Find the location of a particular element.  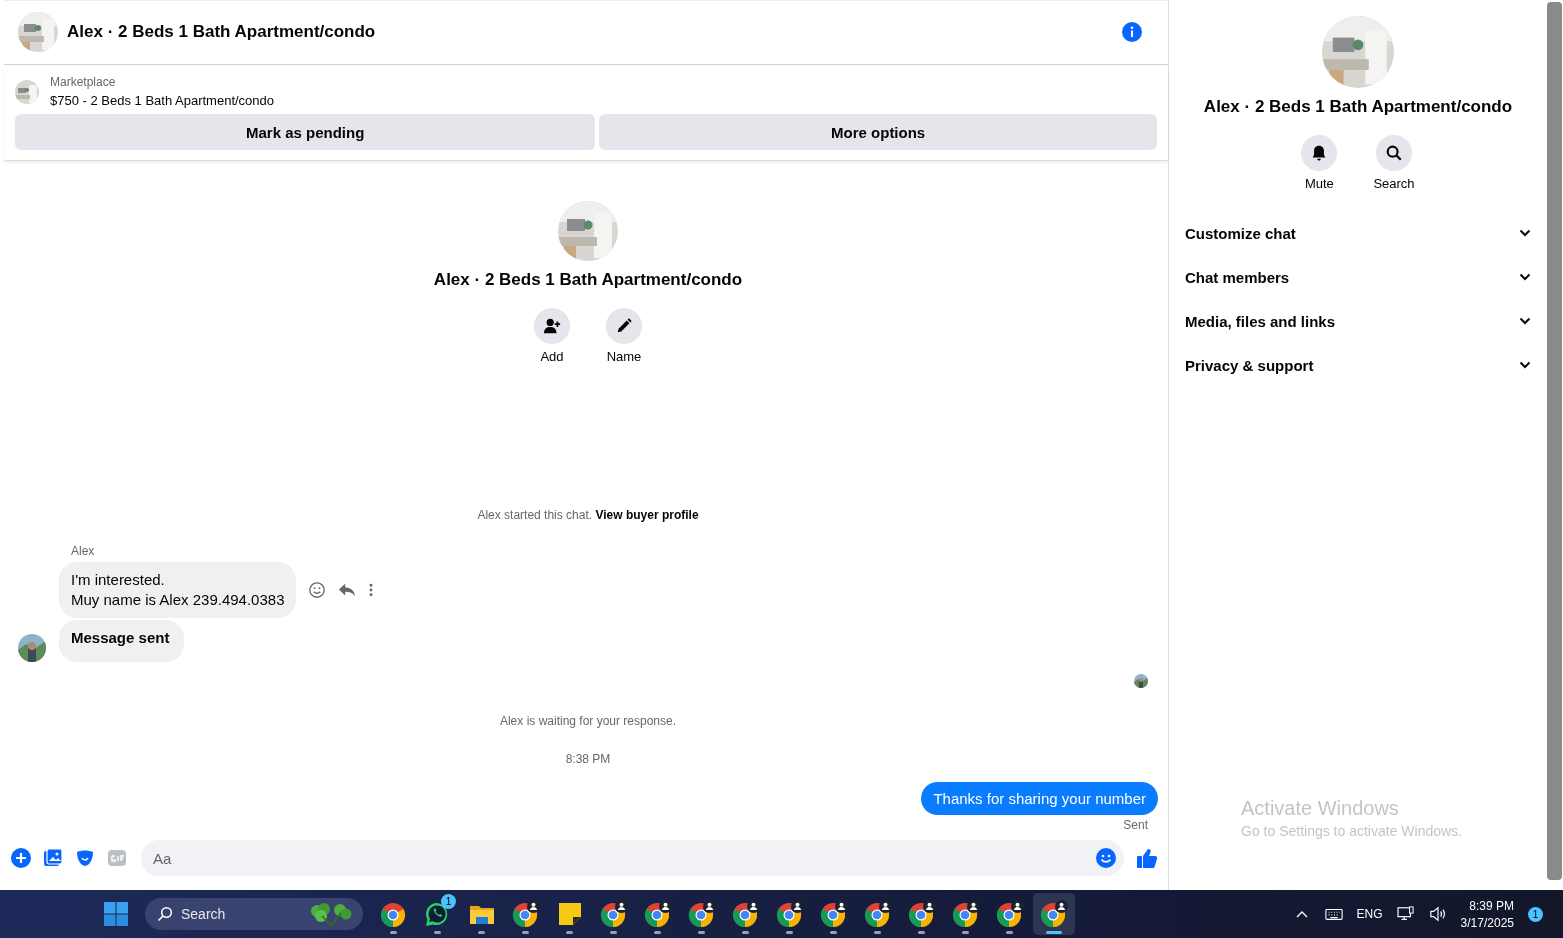

view-buyer-profile-link: View buyer profile is located at coordinates (647, 515).